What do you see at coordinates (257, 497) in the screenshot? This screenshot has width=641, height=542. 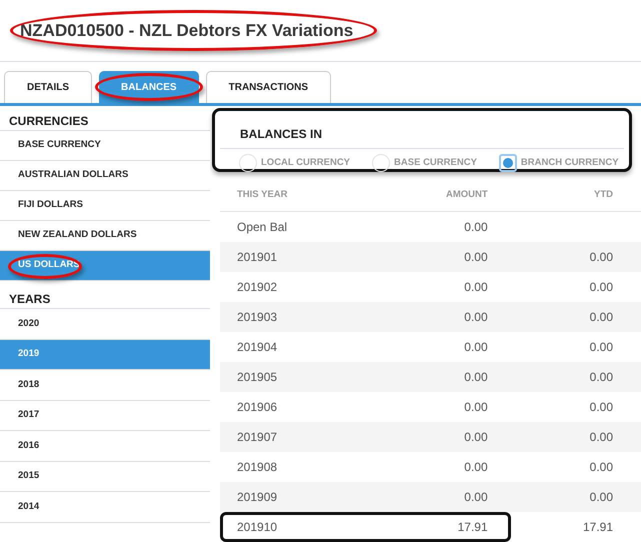 I see `table-cell-text: 201909` at bounding box center [257, 497].